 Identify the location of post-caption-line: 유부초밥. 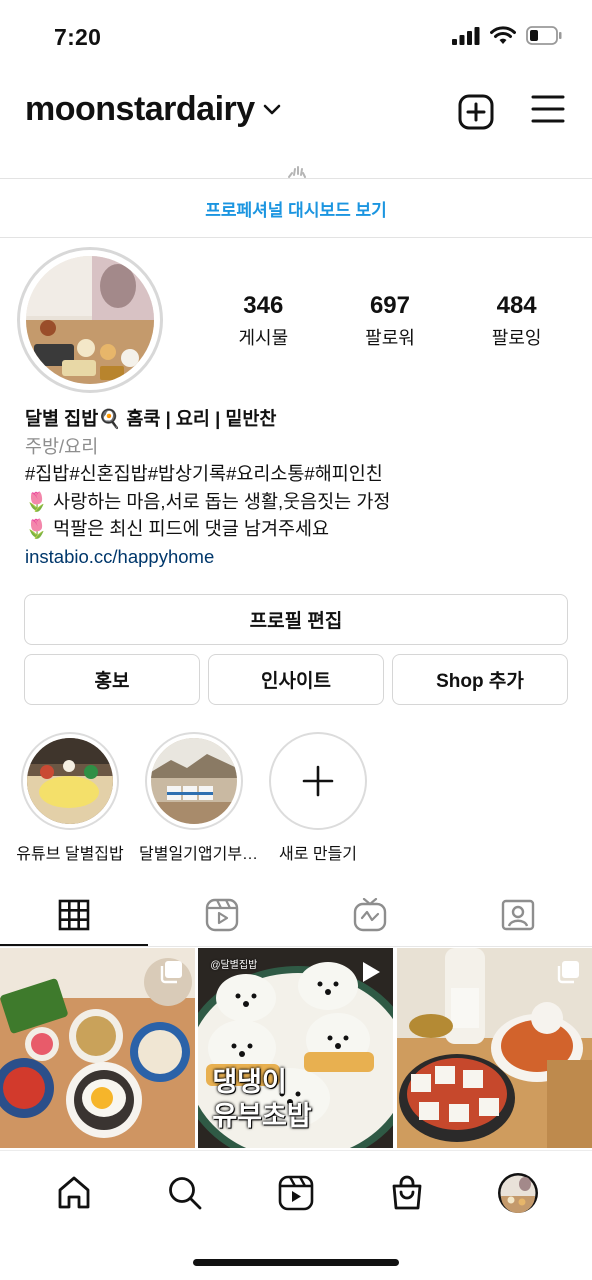
(262, 1116).